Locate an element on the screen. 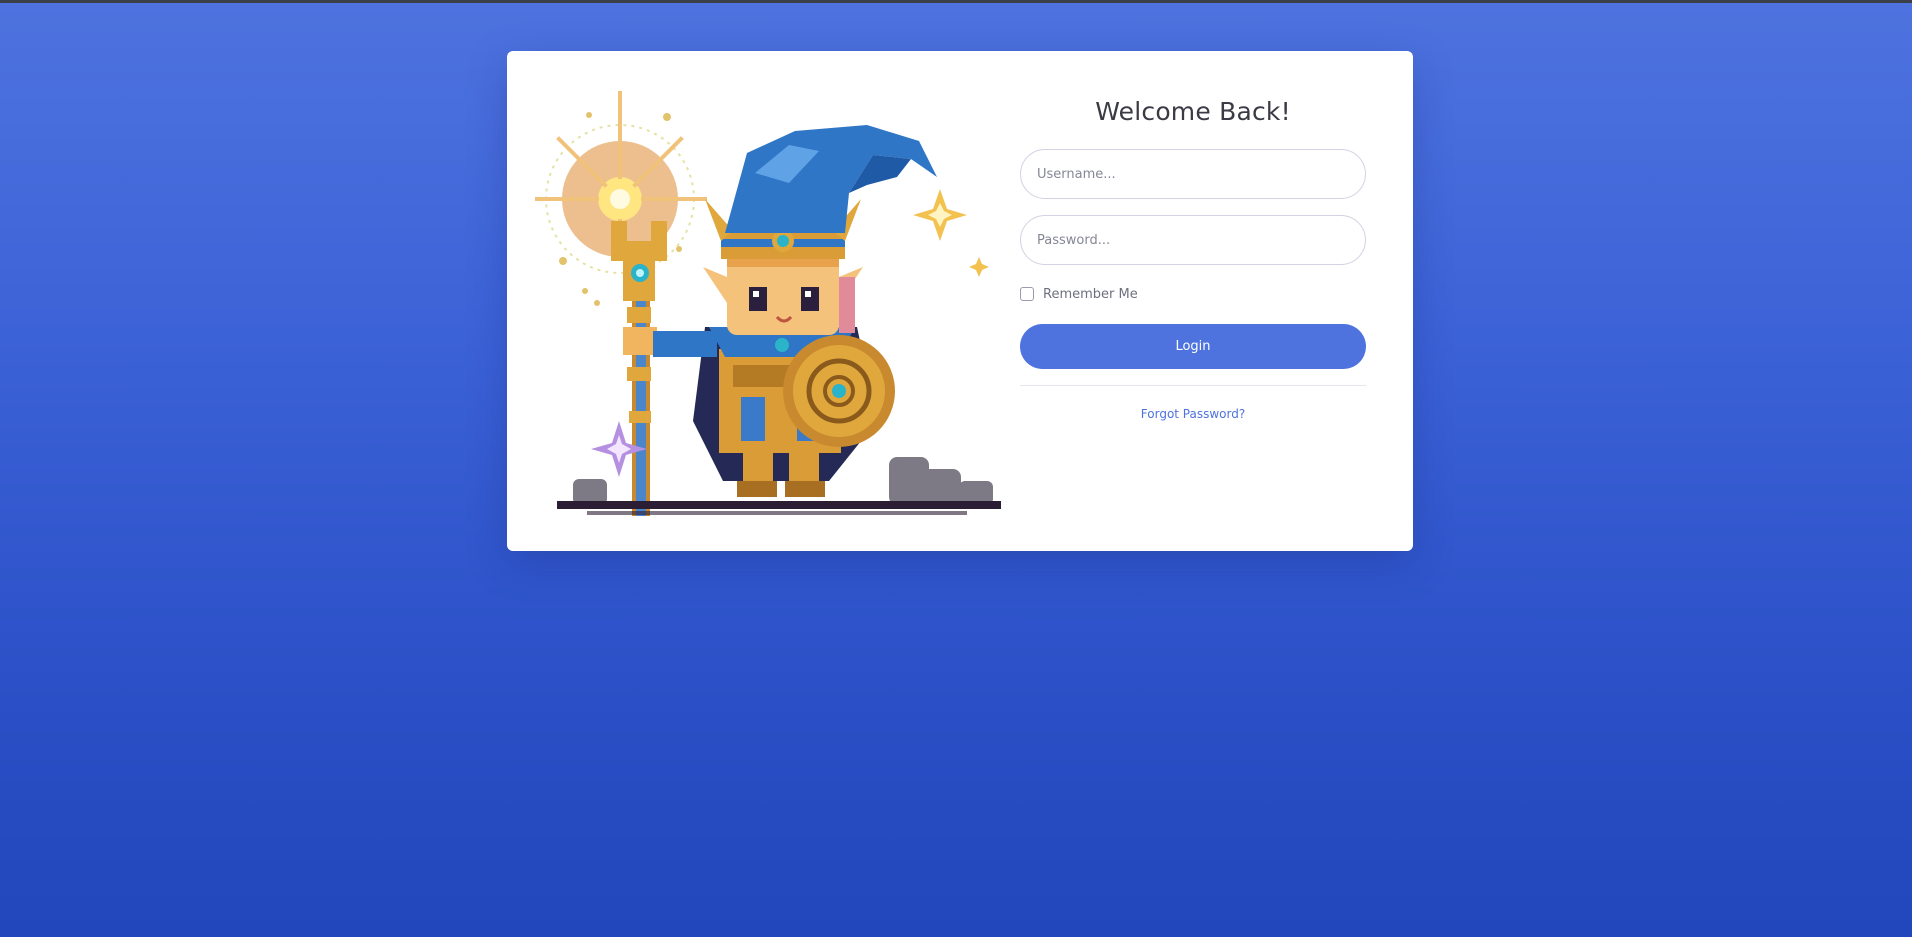 This screenshot has width=1912, height=937. forgot-password-link: Forgot Password? is located at coordinates (1193, 414).